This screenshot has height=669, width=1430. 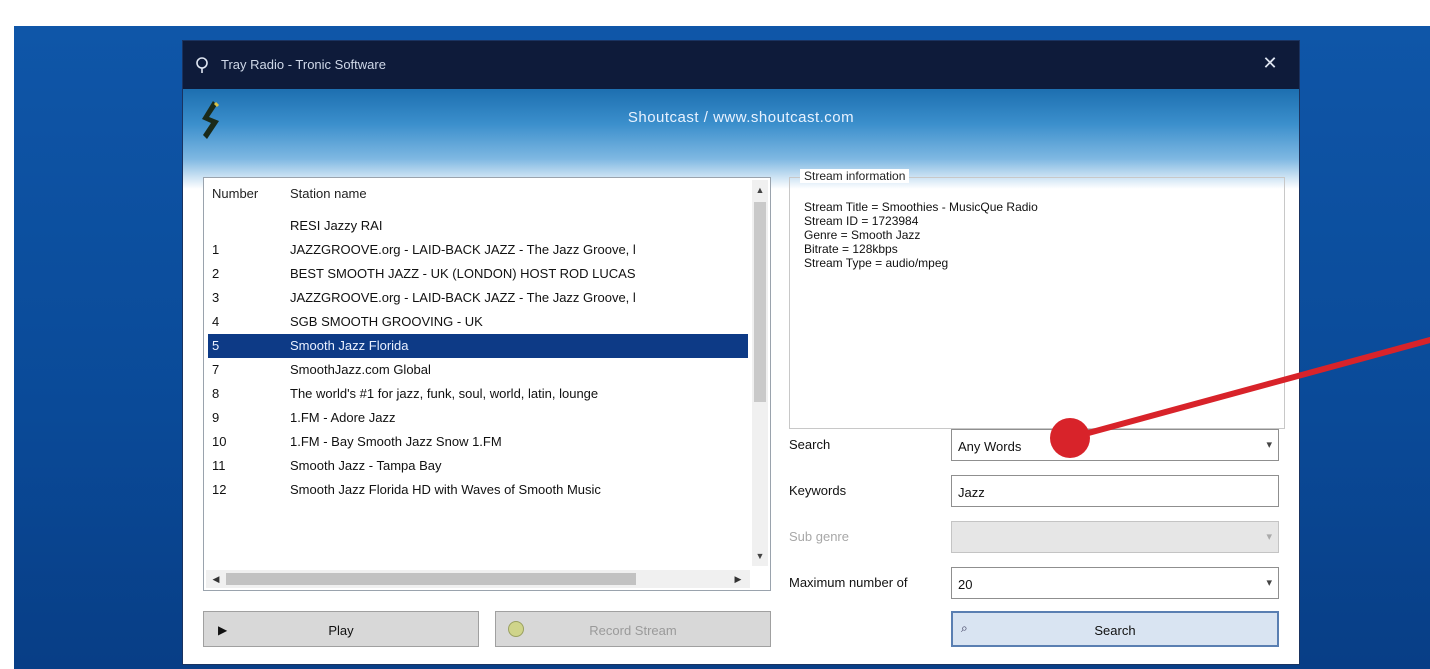 I want to click on station-row: 9 1.FM - Adore Jazz, so click(x=478, y=418).